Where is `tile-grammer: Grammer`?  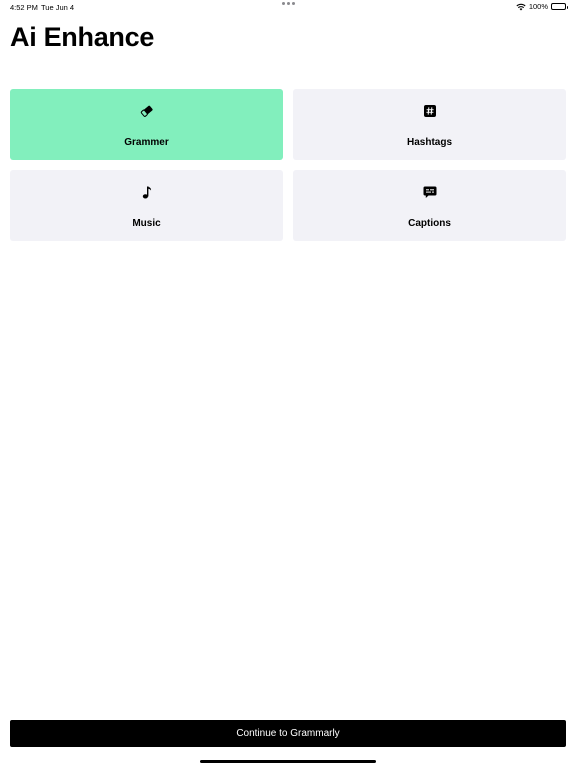
tile-grammer: Grammer is located at coordinates (146, 124).